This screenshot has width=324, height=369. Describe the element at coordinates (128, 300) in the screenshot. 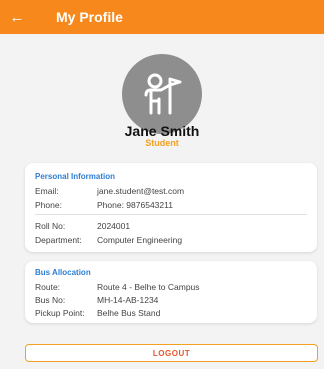

I see `bus-no-value: MH-14-AB-1234` at that location.